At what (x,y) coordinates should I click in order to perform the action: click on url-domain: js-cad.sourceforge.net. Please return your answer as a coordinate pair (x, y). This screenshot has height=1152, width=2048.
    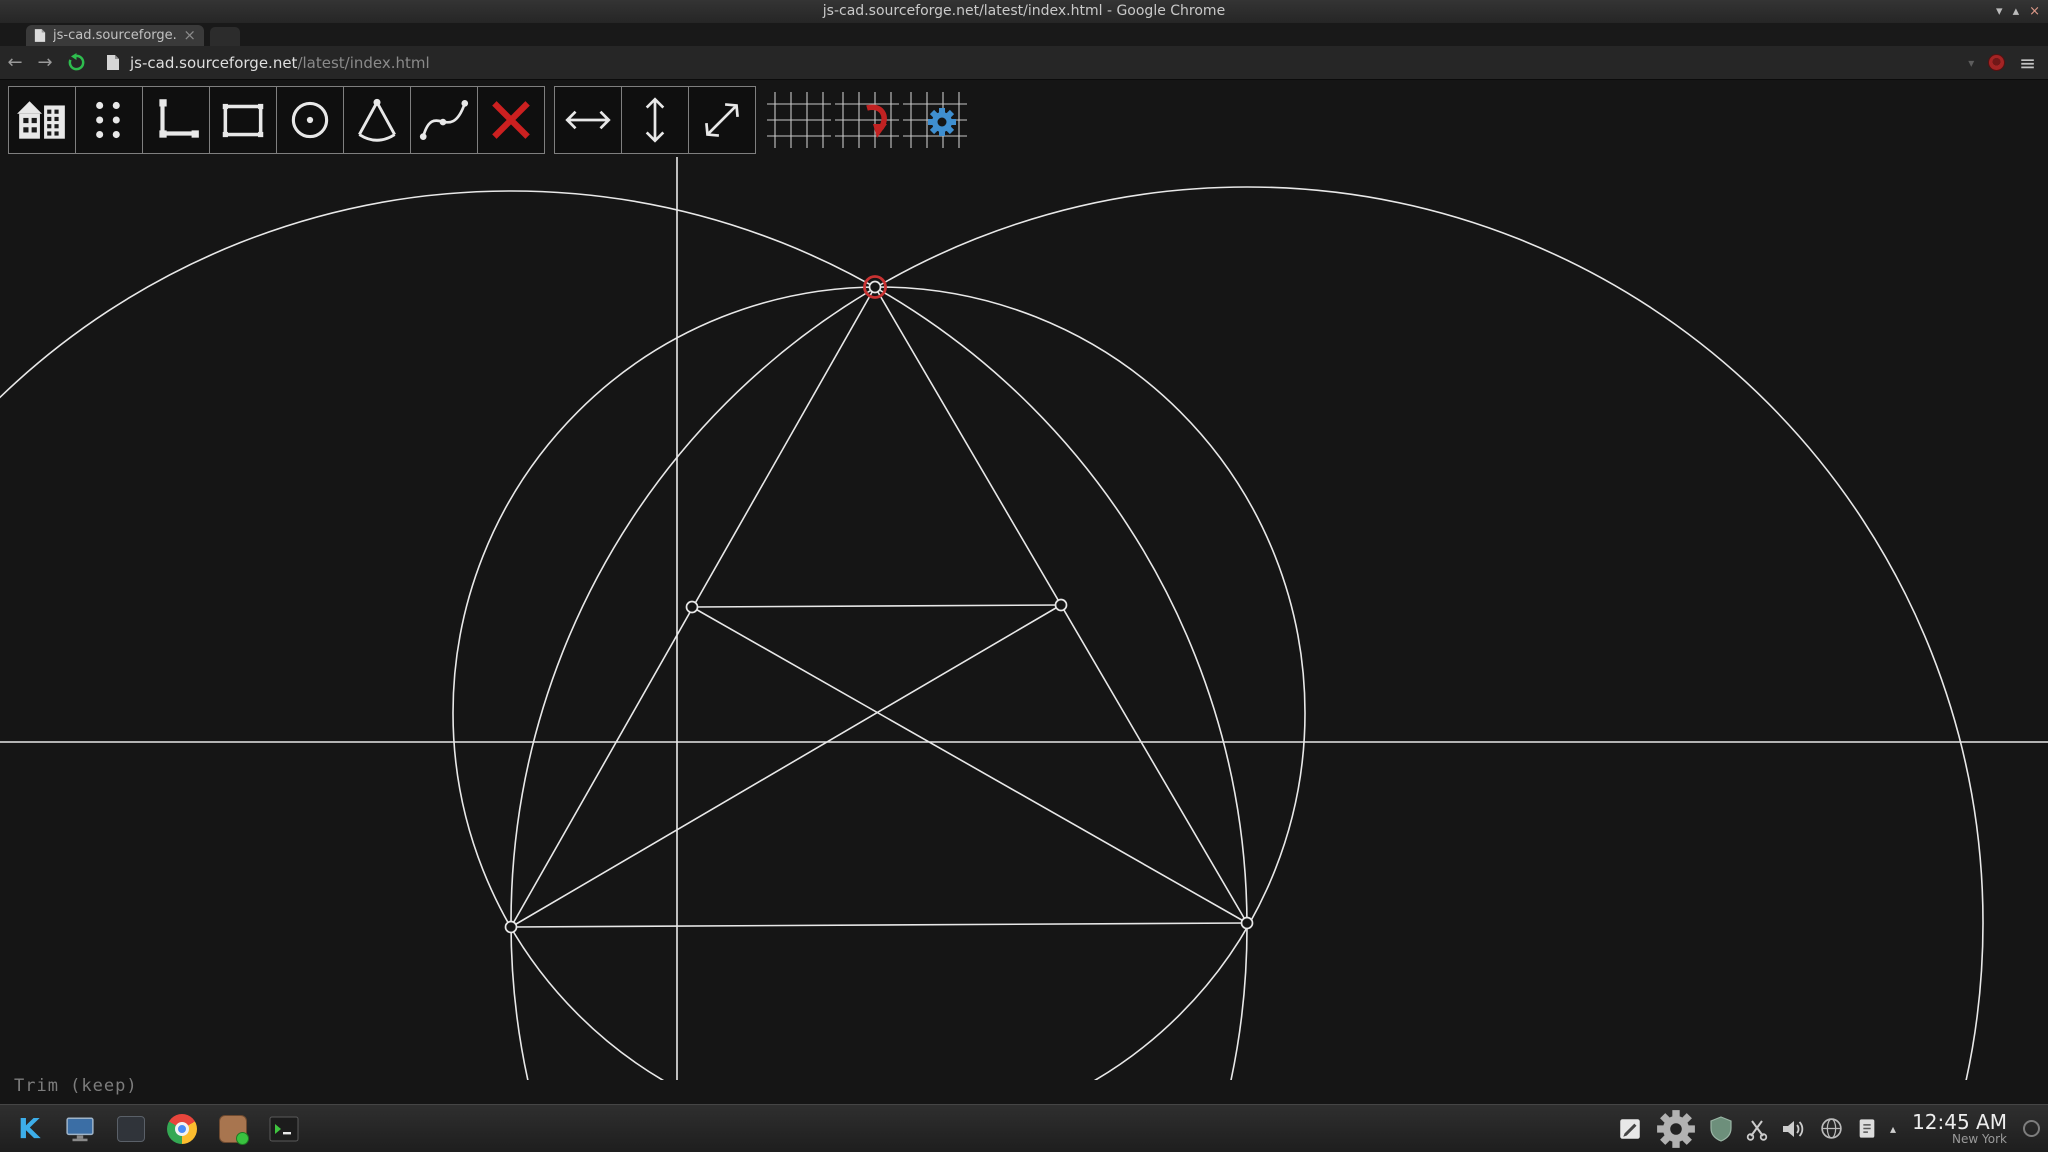
    Looking at the image, I should click on (214, 62).